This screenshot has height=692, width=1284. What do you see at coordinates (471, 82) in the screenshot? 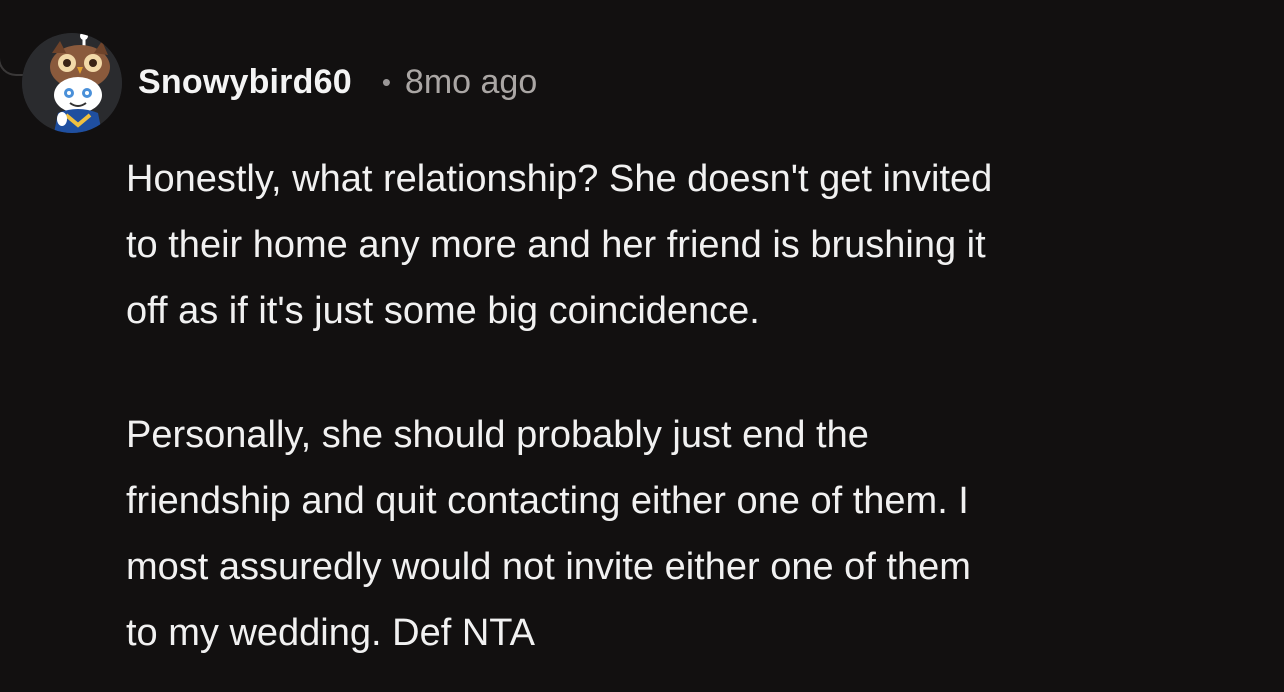
I see `timestamp: 8mo ago` at bounding box center [471, 82].